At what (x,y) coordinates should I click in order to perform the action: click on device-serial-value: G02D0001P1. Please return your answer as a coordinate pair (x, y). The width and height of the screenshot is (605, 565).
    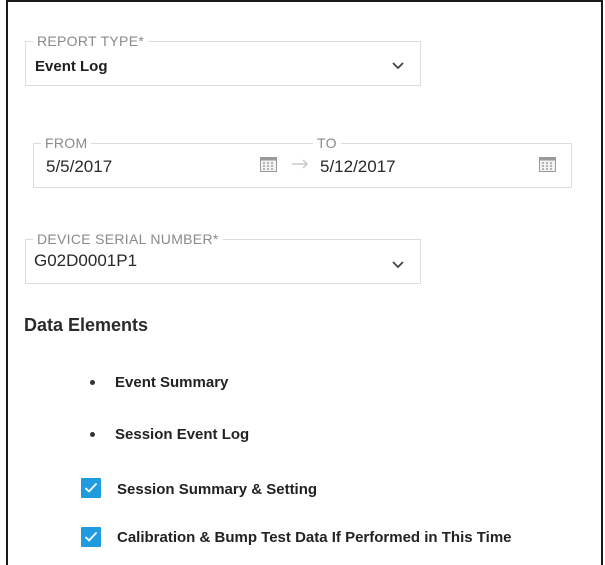
    Looking at the image, I should click on (86, 260).